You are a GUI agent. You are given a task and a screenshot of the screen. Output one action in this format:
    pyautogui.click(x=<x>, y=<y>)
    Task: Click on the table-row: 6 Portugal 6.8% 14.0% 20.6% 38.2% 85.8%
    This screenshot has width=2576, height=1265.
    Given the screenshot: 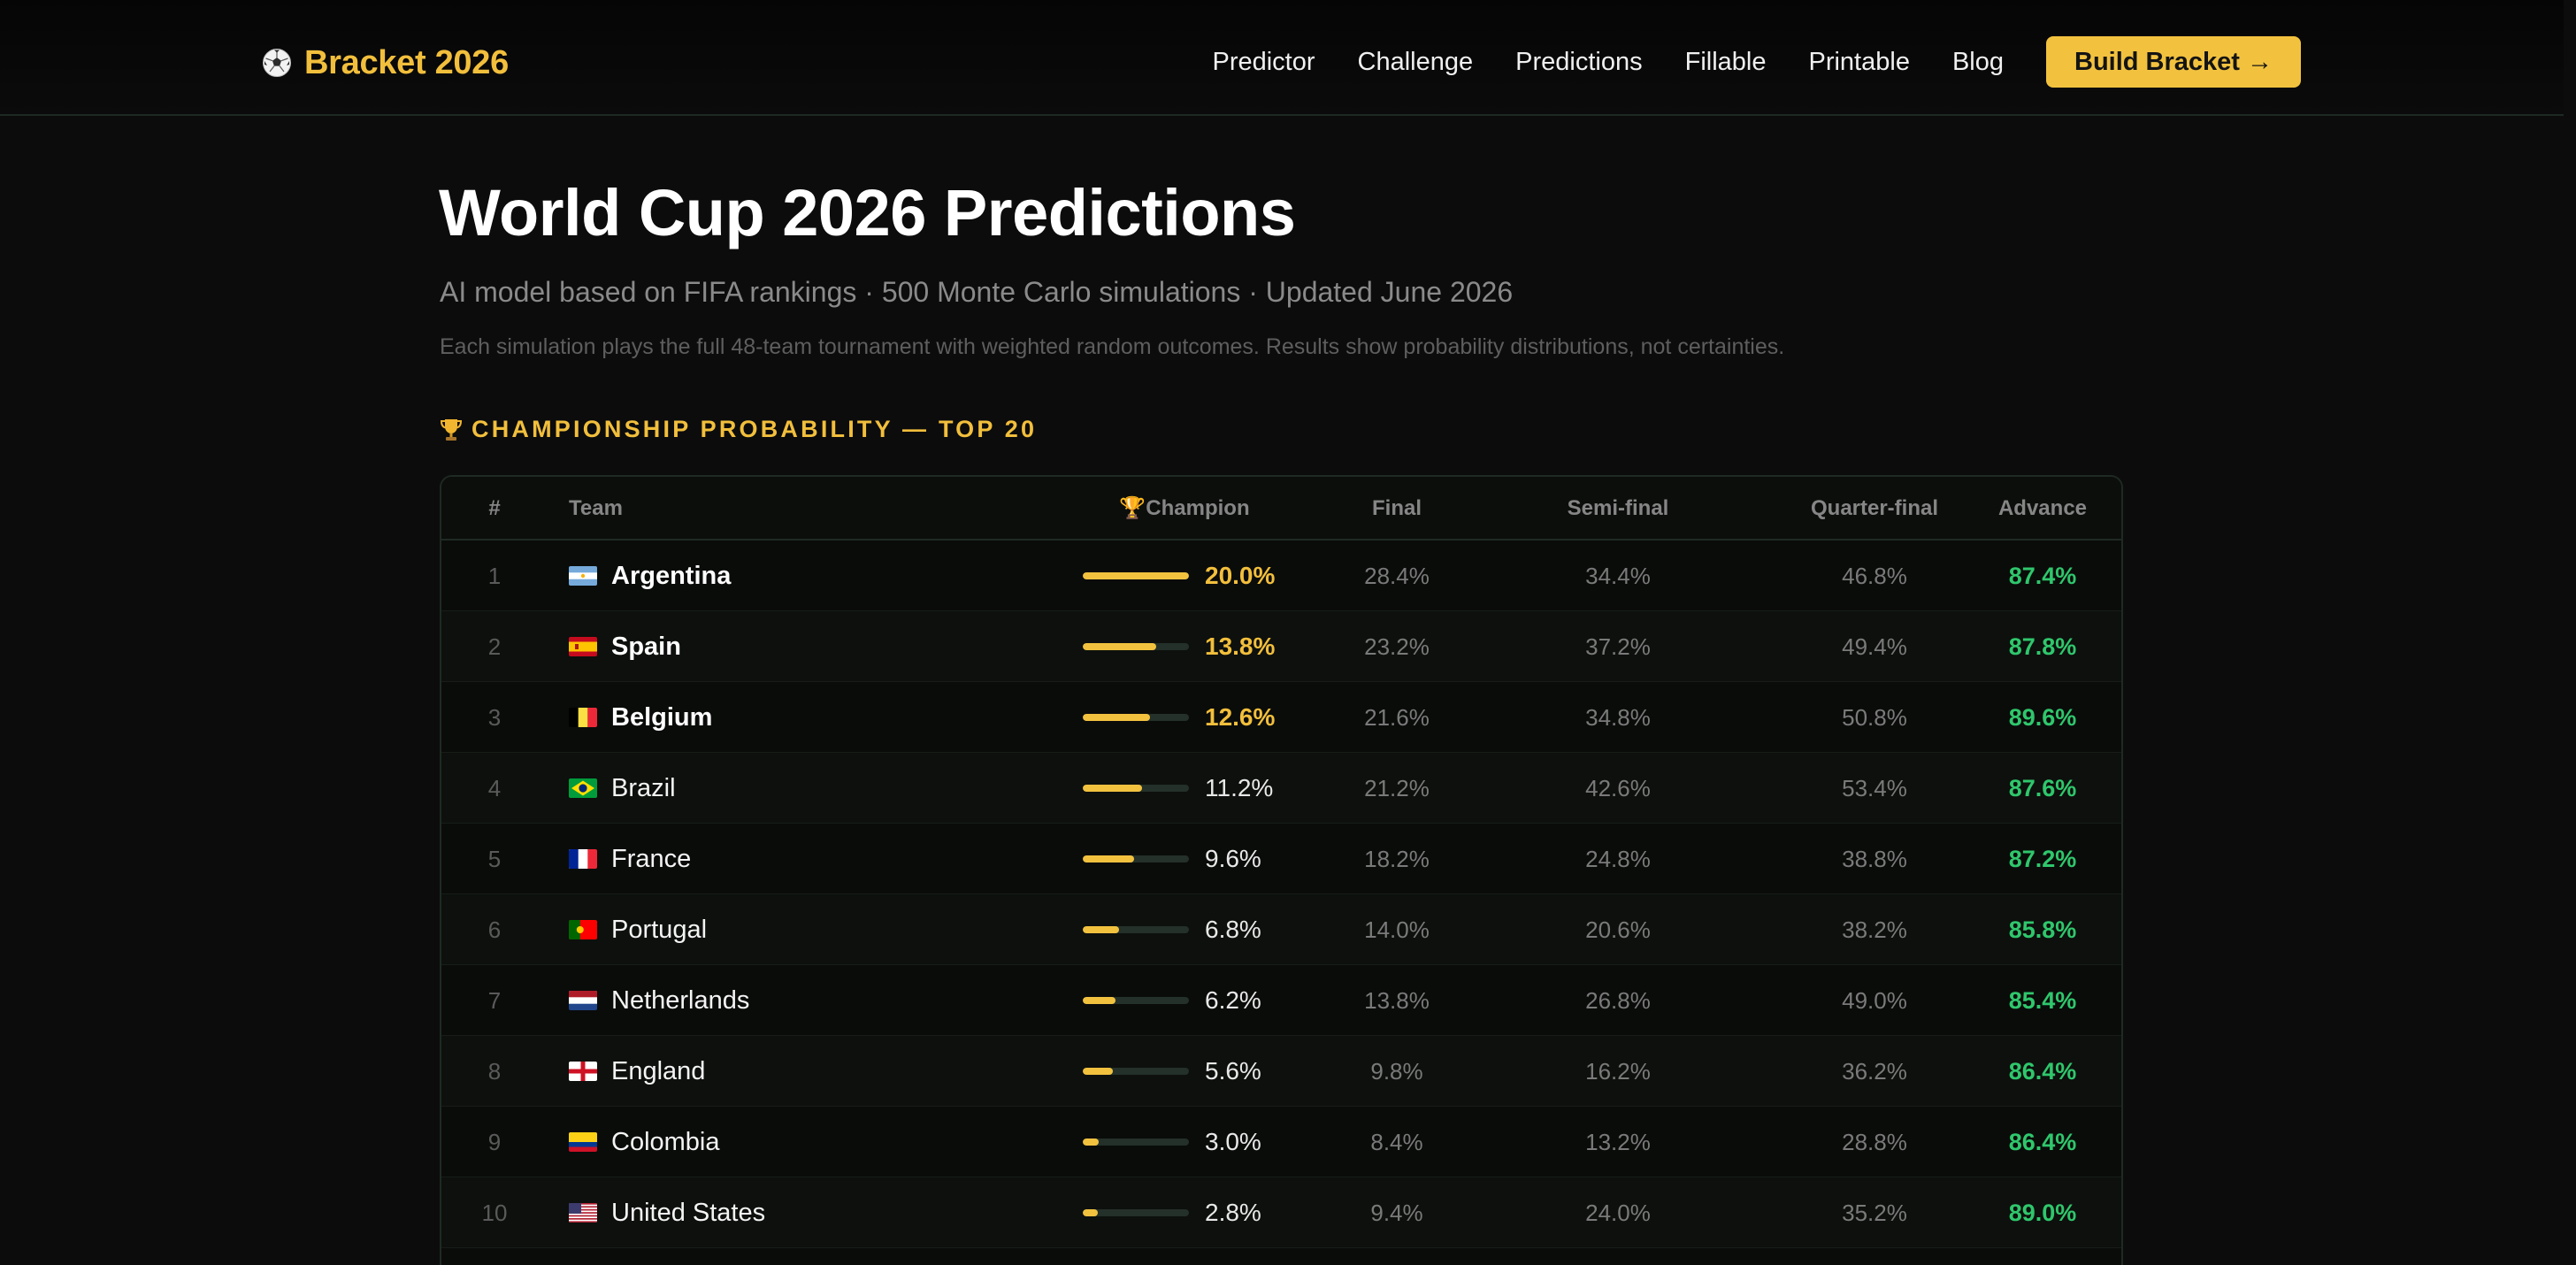 What is the action you would take?
    pyautogui.click(x=1281, y=929)
    